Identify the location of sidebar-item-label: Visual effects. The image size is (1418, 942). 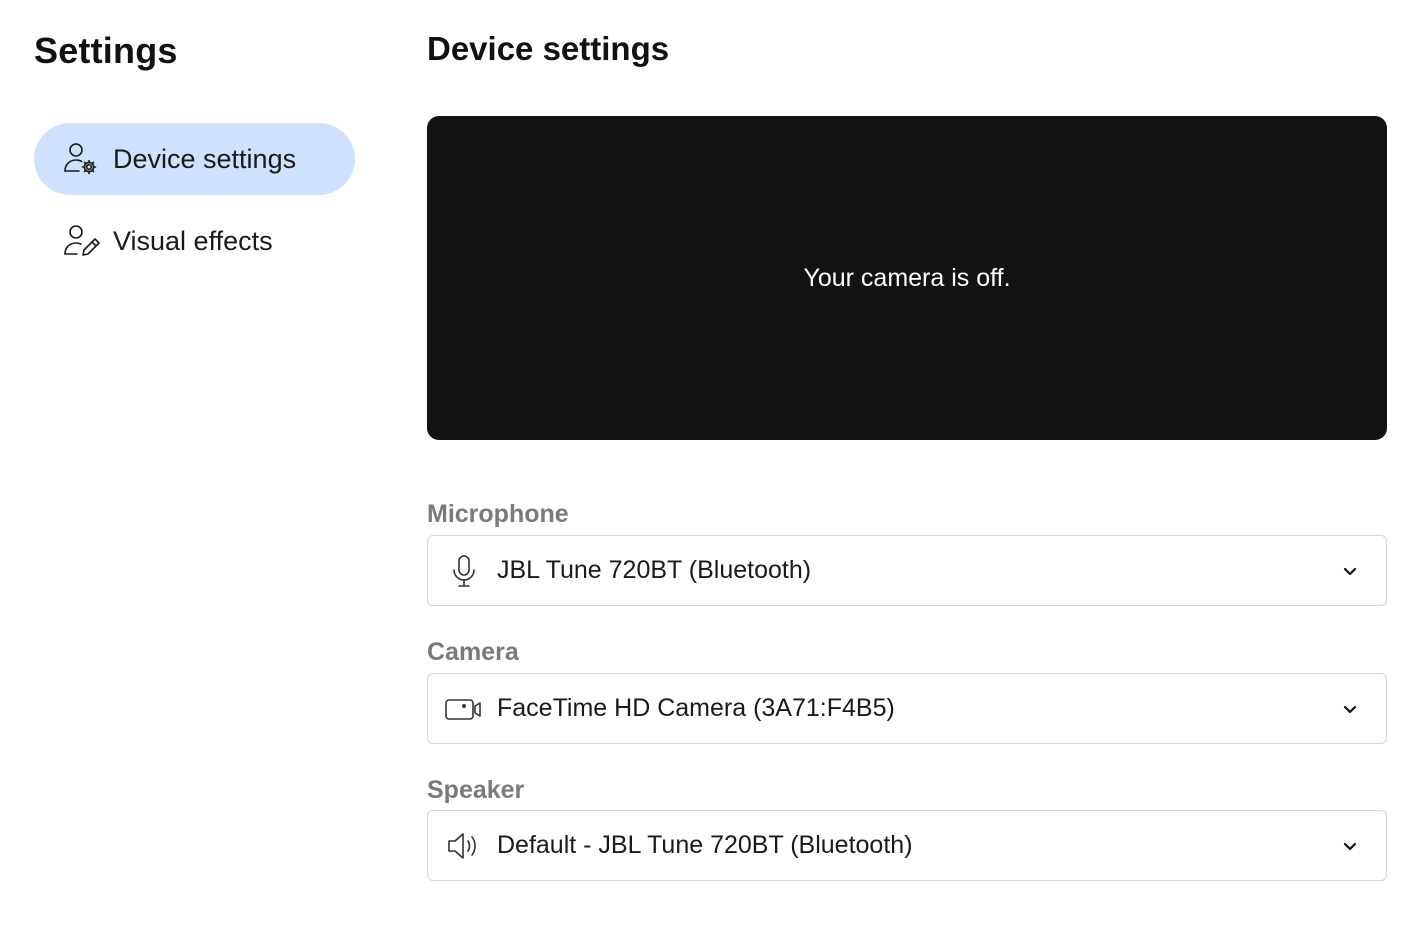
(193, 240).